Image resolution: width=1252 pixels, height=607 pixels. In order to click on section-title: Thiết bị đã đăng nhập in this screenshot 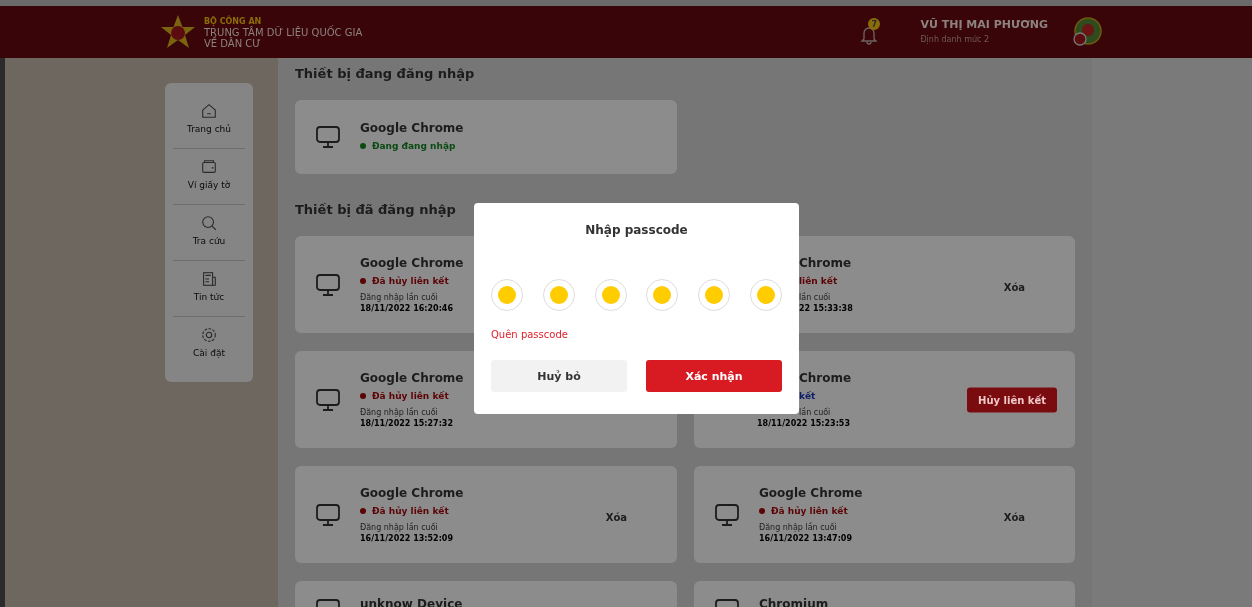, I will do `click(376, 210)`.